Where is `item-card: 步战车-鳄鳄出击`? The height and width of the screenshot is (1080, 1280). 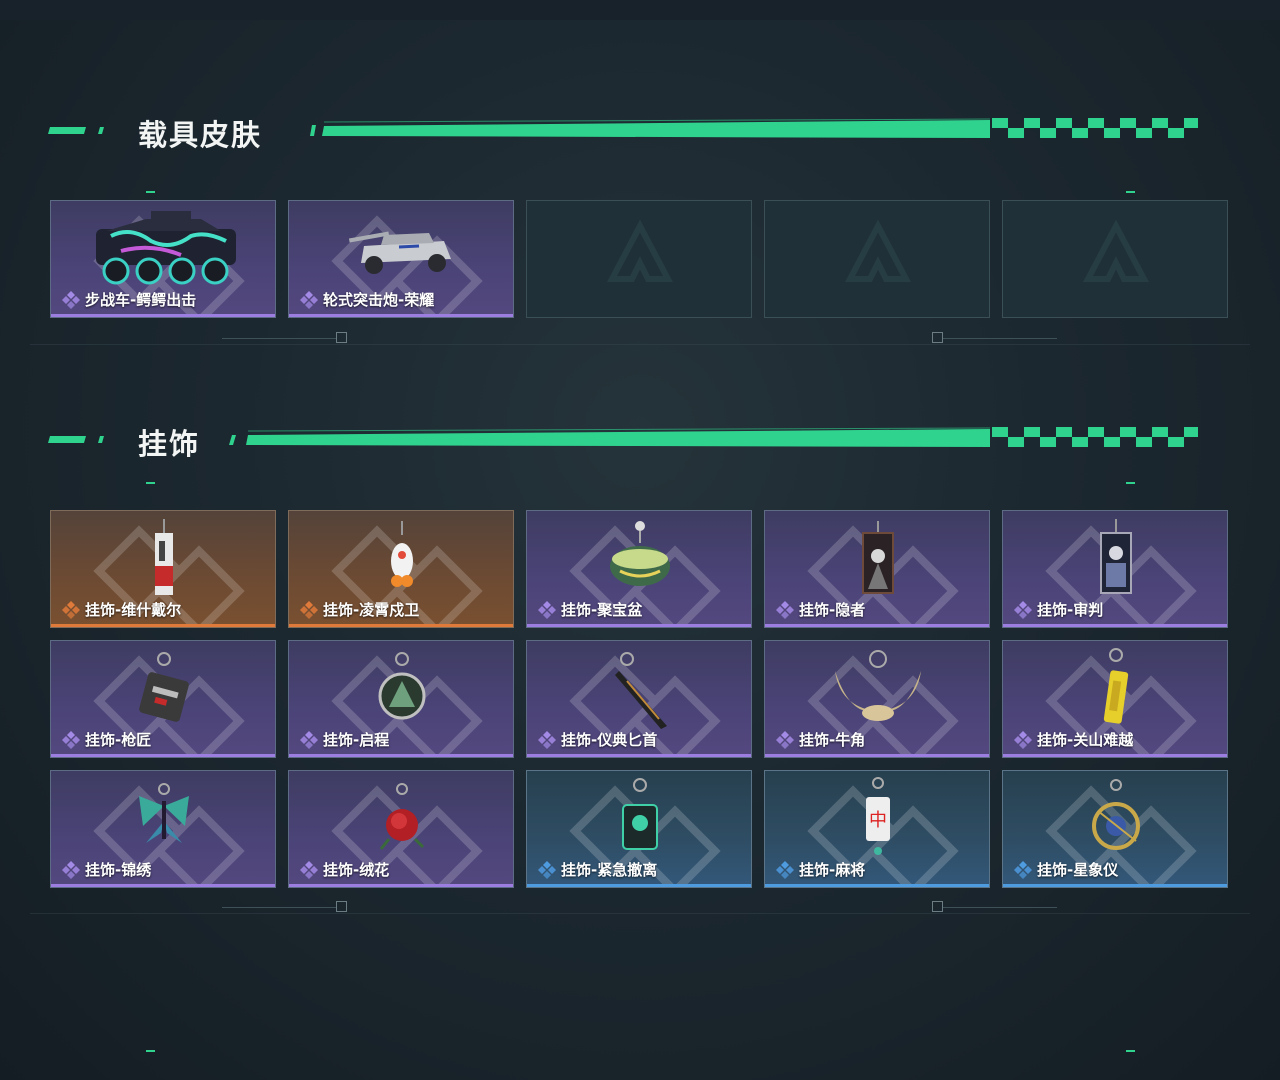
item-card: 步战车-鳄鳄出击 is located at coordinates (163, 259).